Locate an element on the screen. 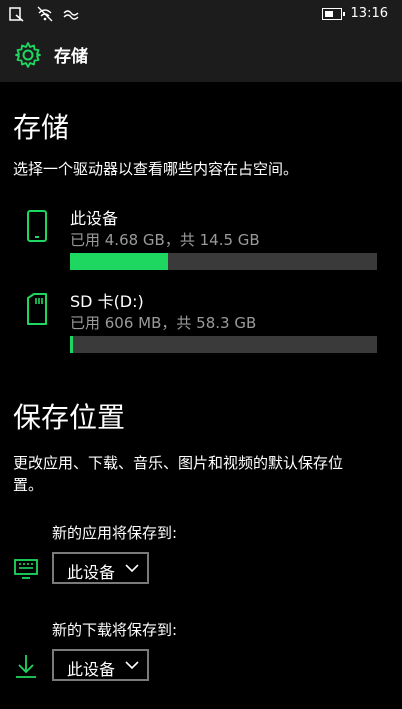 The width and height of the screenshot is (402, 709). setting-label: 新的下载将保存到: is located at coordinates (115, 630).